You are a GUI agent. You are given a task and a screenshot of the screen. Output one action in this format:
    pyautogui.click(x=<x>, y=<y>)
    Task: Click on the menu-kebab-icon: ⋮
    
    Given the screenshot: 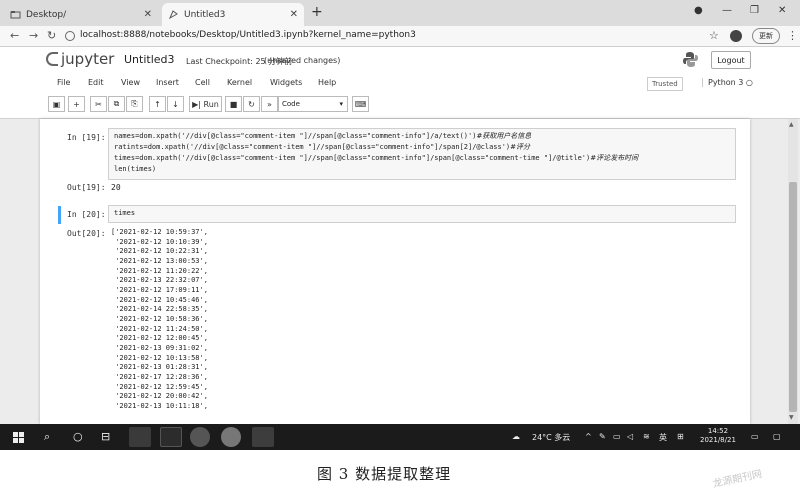 What is the action you would take?
    pyautogui.click(x=792, y=35)
    